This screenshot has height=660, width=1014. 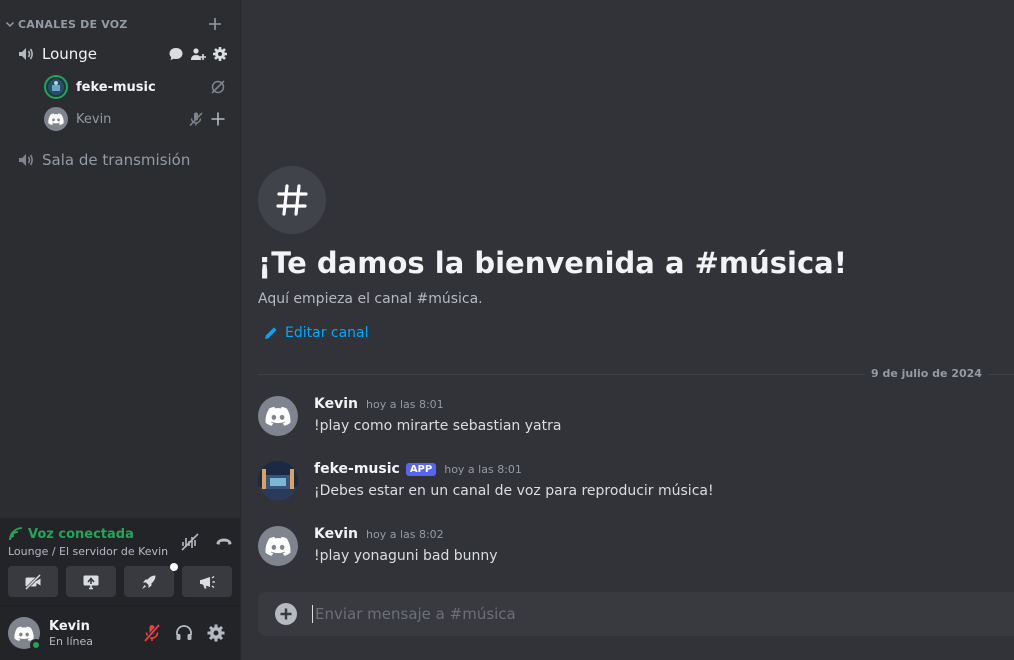 What do you see at coordinates (94, 119) in the screenshot?
I see `voice-user-name: Kevin` at bounding box center [94, 119].